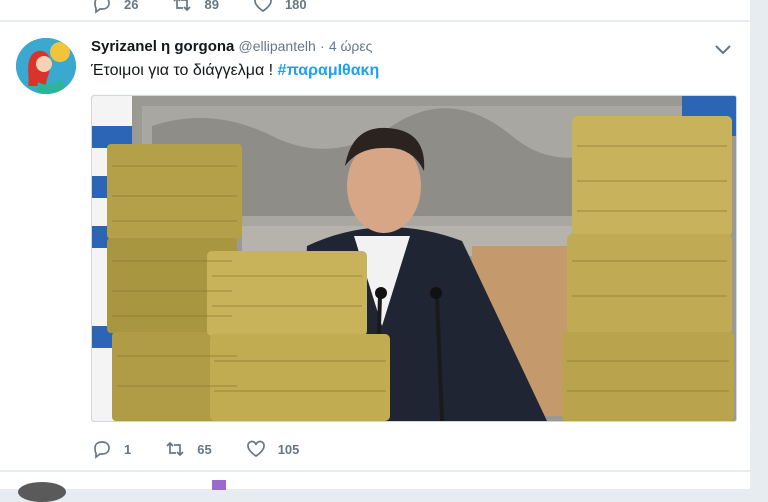 This screenshot has height=502, width=768. Describe the element at coordinates (131, 6) in the screenshot. I see `reply-count: 26` at that location.